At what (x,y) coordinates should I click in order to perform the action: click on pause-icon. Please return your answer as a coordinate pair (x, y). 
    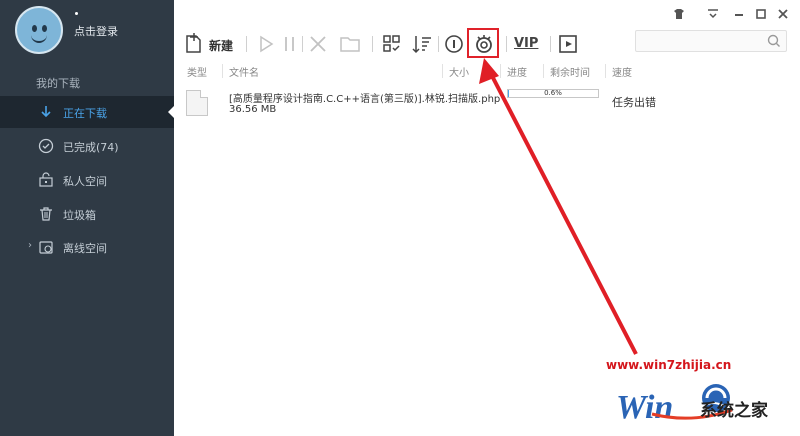
    Looking at the image, I should click on (290, 44).